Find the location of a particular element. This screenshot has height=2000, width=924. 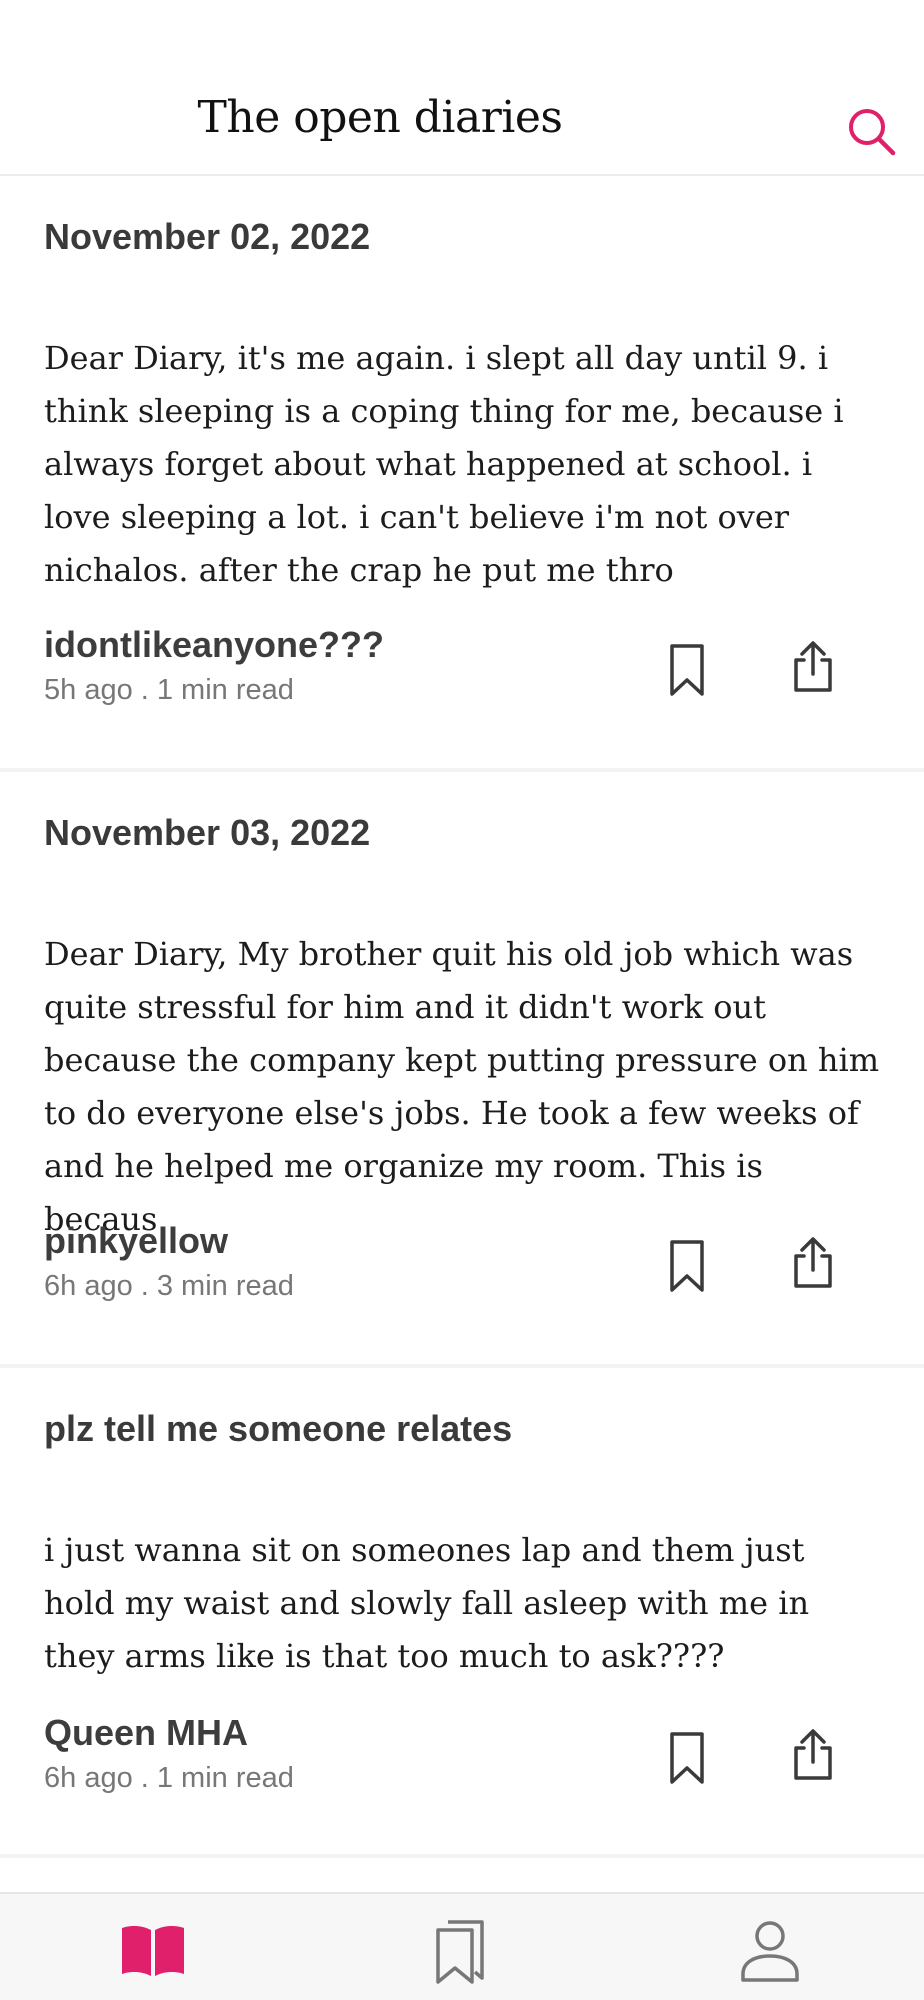

user-icon is located at coordinates (770, 1951).